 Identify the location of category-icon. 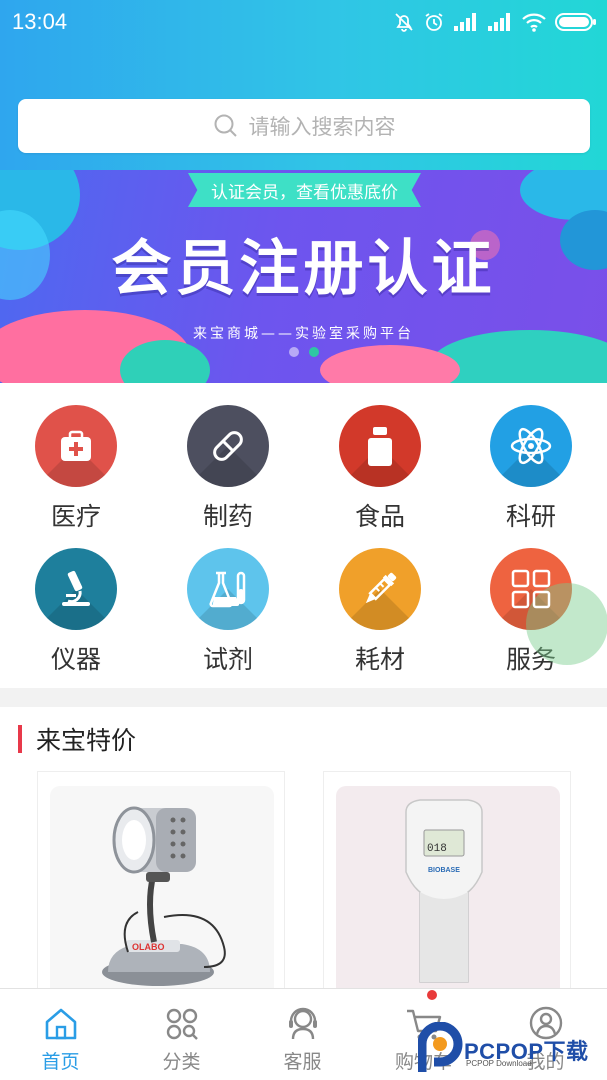
(182, 1024).